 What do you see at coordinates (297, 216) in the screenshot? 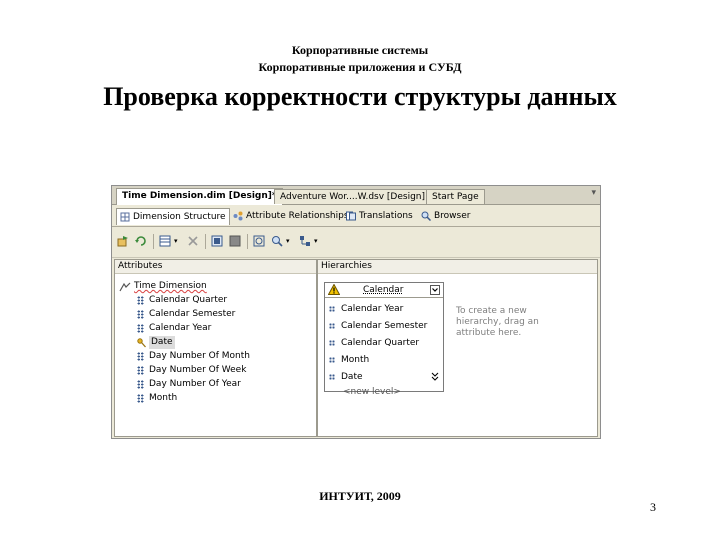
I see `tab-label: Attribute Relationships` at bounding box center [297, 216].